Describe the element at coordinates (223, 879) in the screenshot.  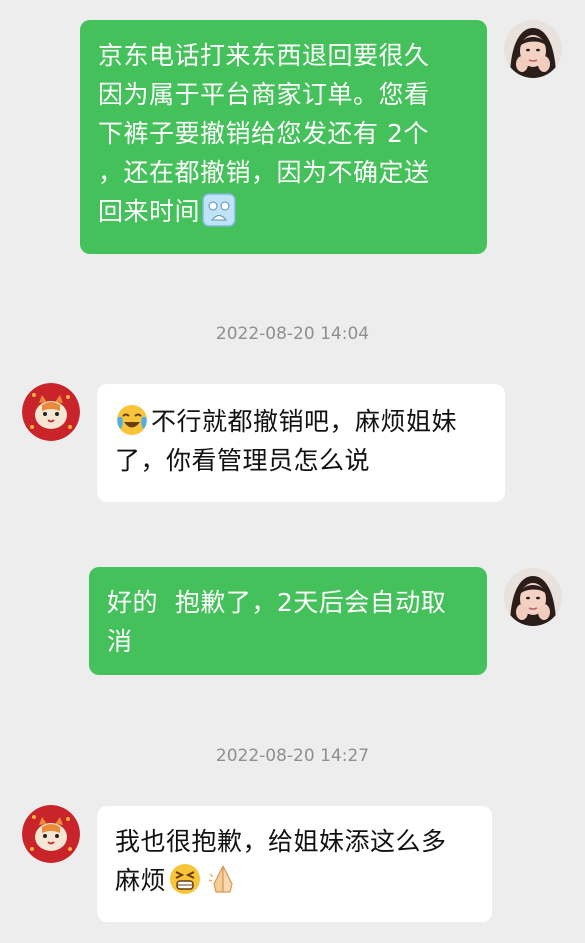
I see `praying-hands-emoji-icon` at that location.